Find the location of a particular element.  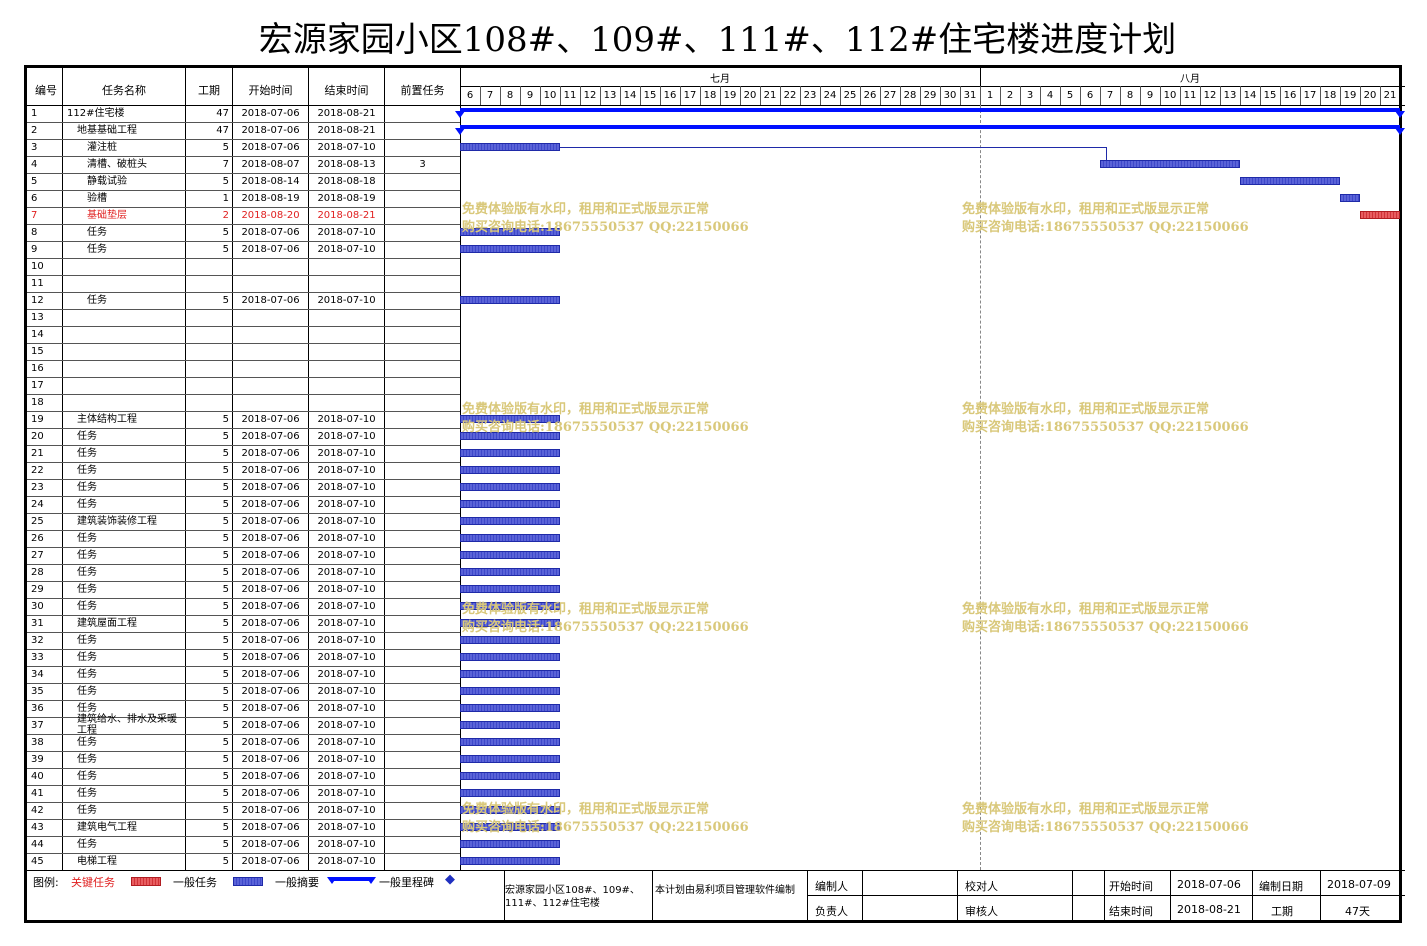

day-label: 8 is located at coordinates (510, 95).